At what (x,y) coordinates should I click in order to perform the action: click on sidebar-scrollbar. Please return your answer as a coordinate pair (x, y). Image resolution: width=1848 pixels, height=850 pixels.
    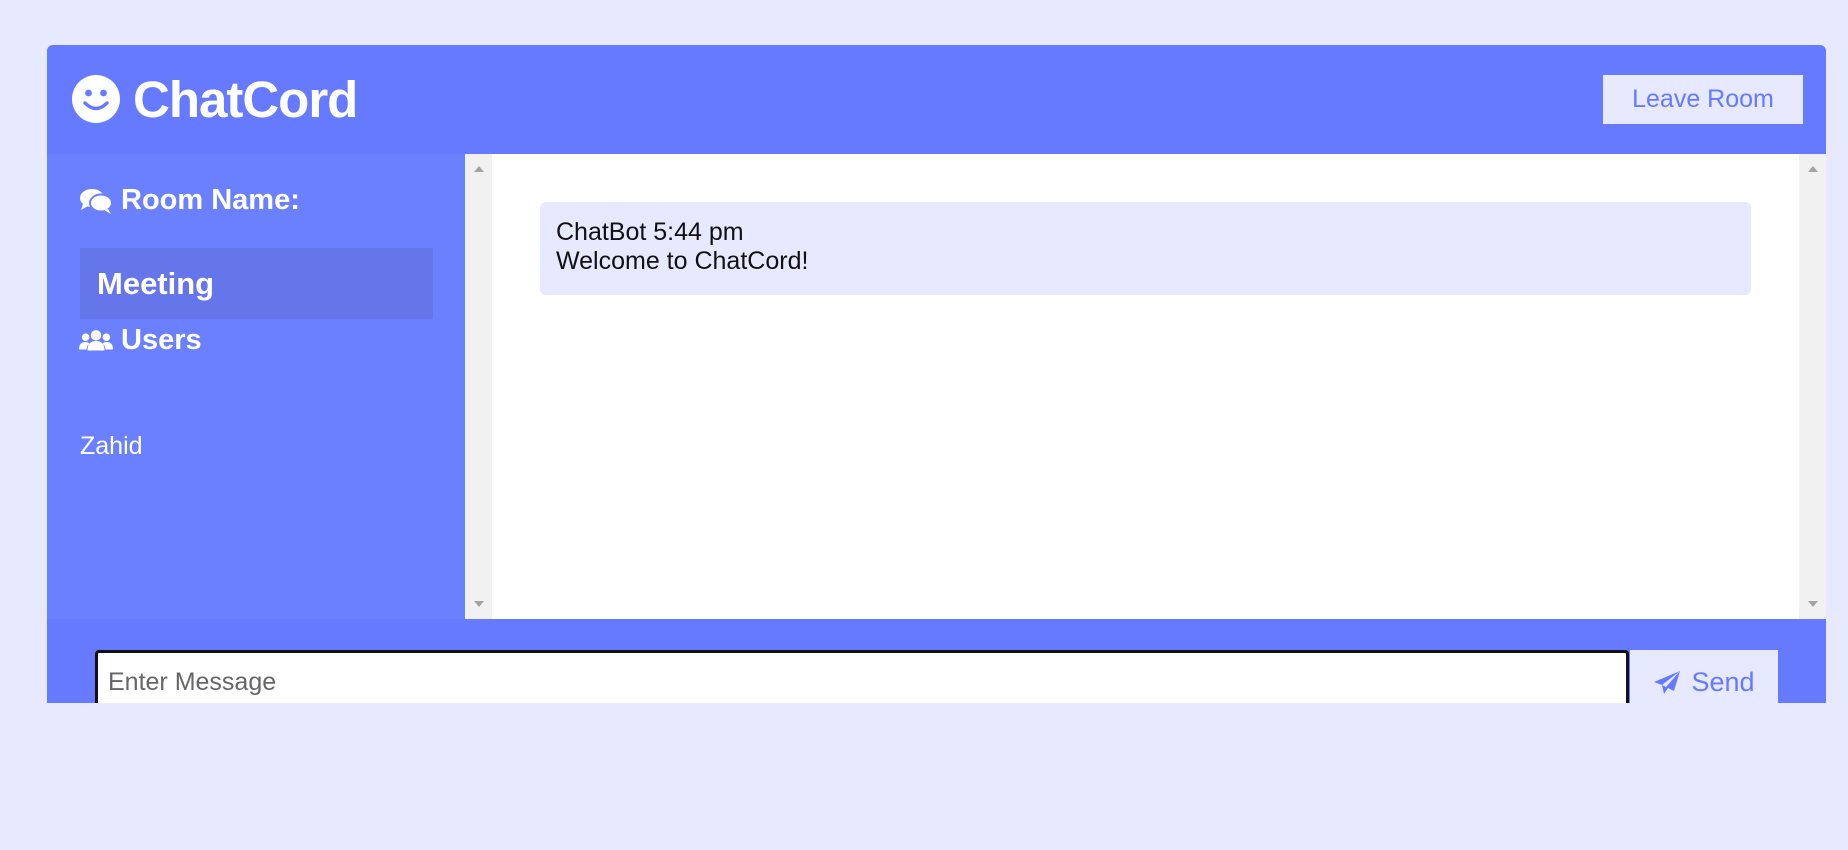
    Looking at the image, I should click on (478, 386).